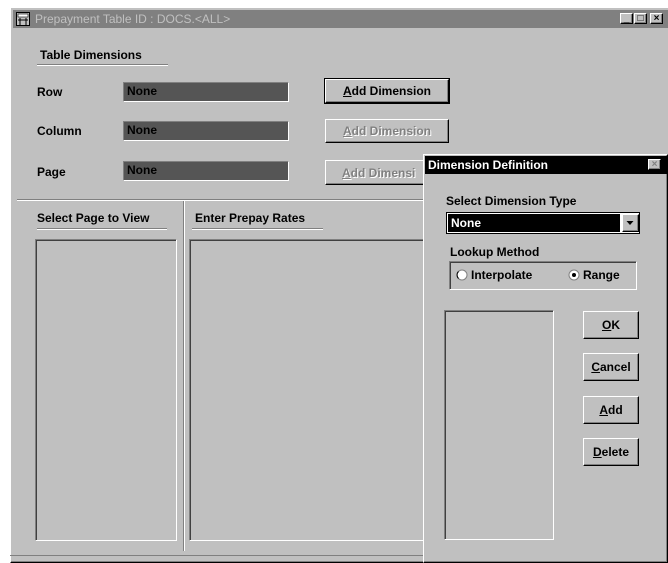 The image size is (668, 563). What do you see at coordinates (391, 91) in the screenshot?
I see `add-row-dimension-label: dd Dimension` at bounding box center [391, 91].